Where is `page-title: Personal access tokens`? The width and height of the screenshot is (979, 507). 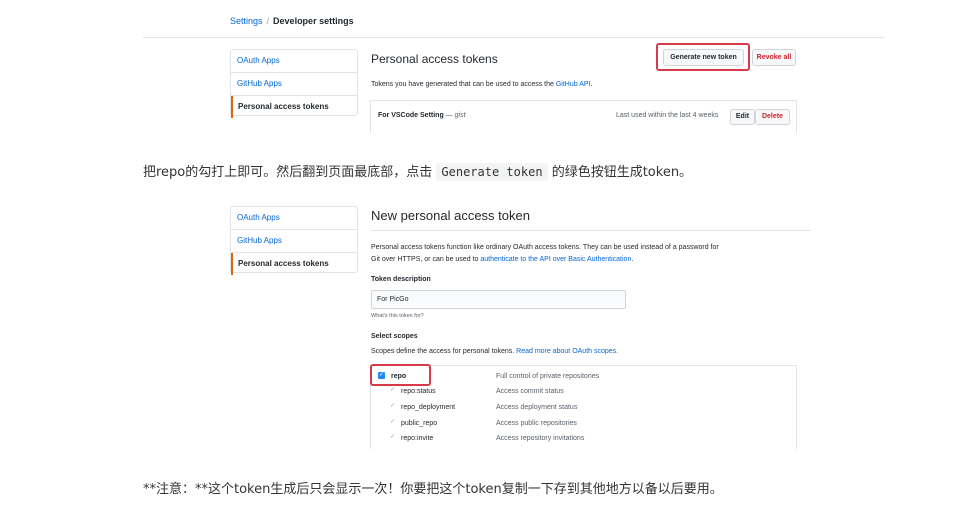
page-title: Personal access tokens is located at coordinates (434, 59).